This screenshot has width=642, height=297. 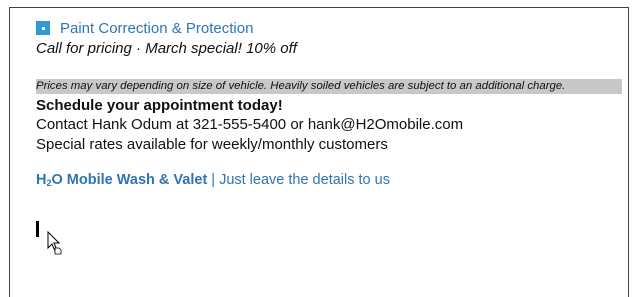 I want to click on service-heading: Paint Correction & Protection, so click(x=157, y=28).